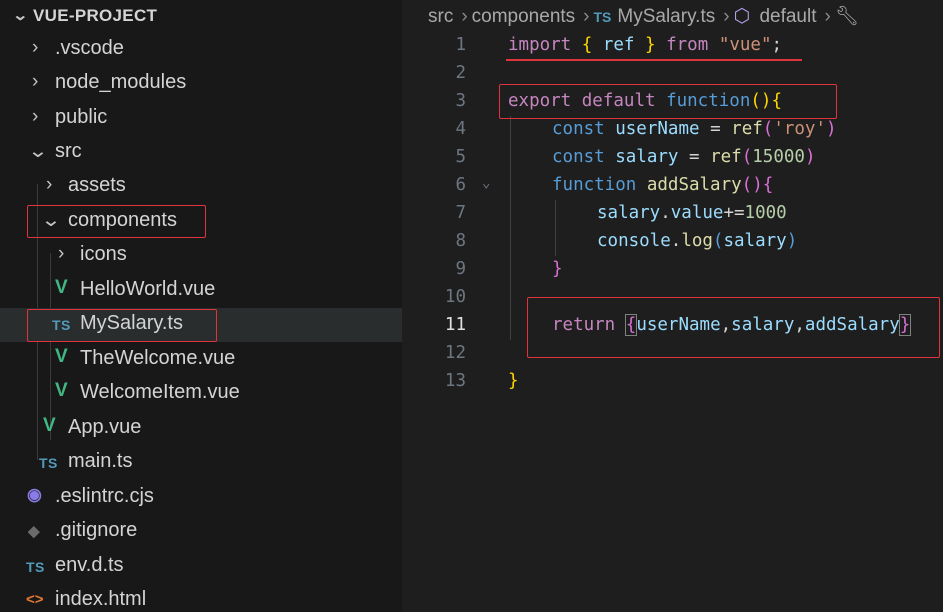 The image size is (943, 612). I want to click on code-text: }, so click(557, 269).